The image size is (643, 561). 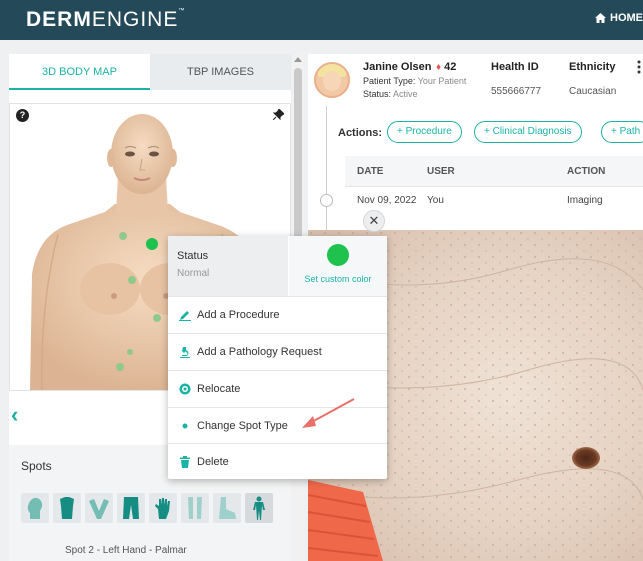 What do you see at coordinates (14, 415) in the screenshot?
I see `chevron-left-icon: ‹` at bounding box center [14, 415].